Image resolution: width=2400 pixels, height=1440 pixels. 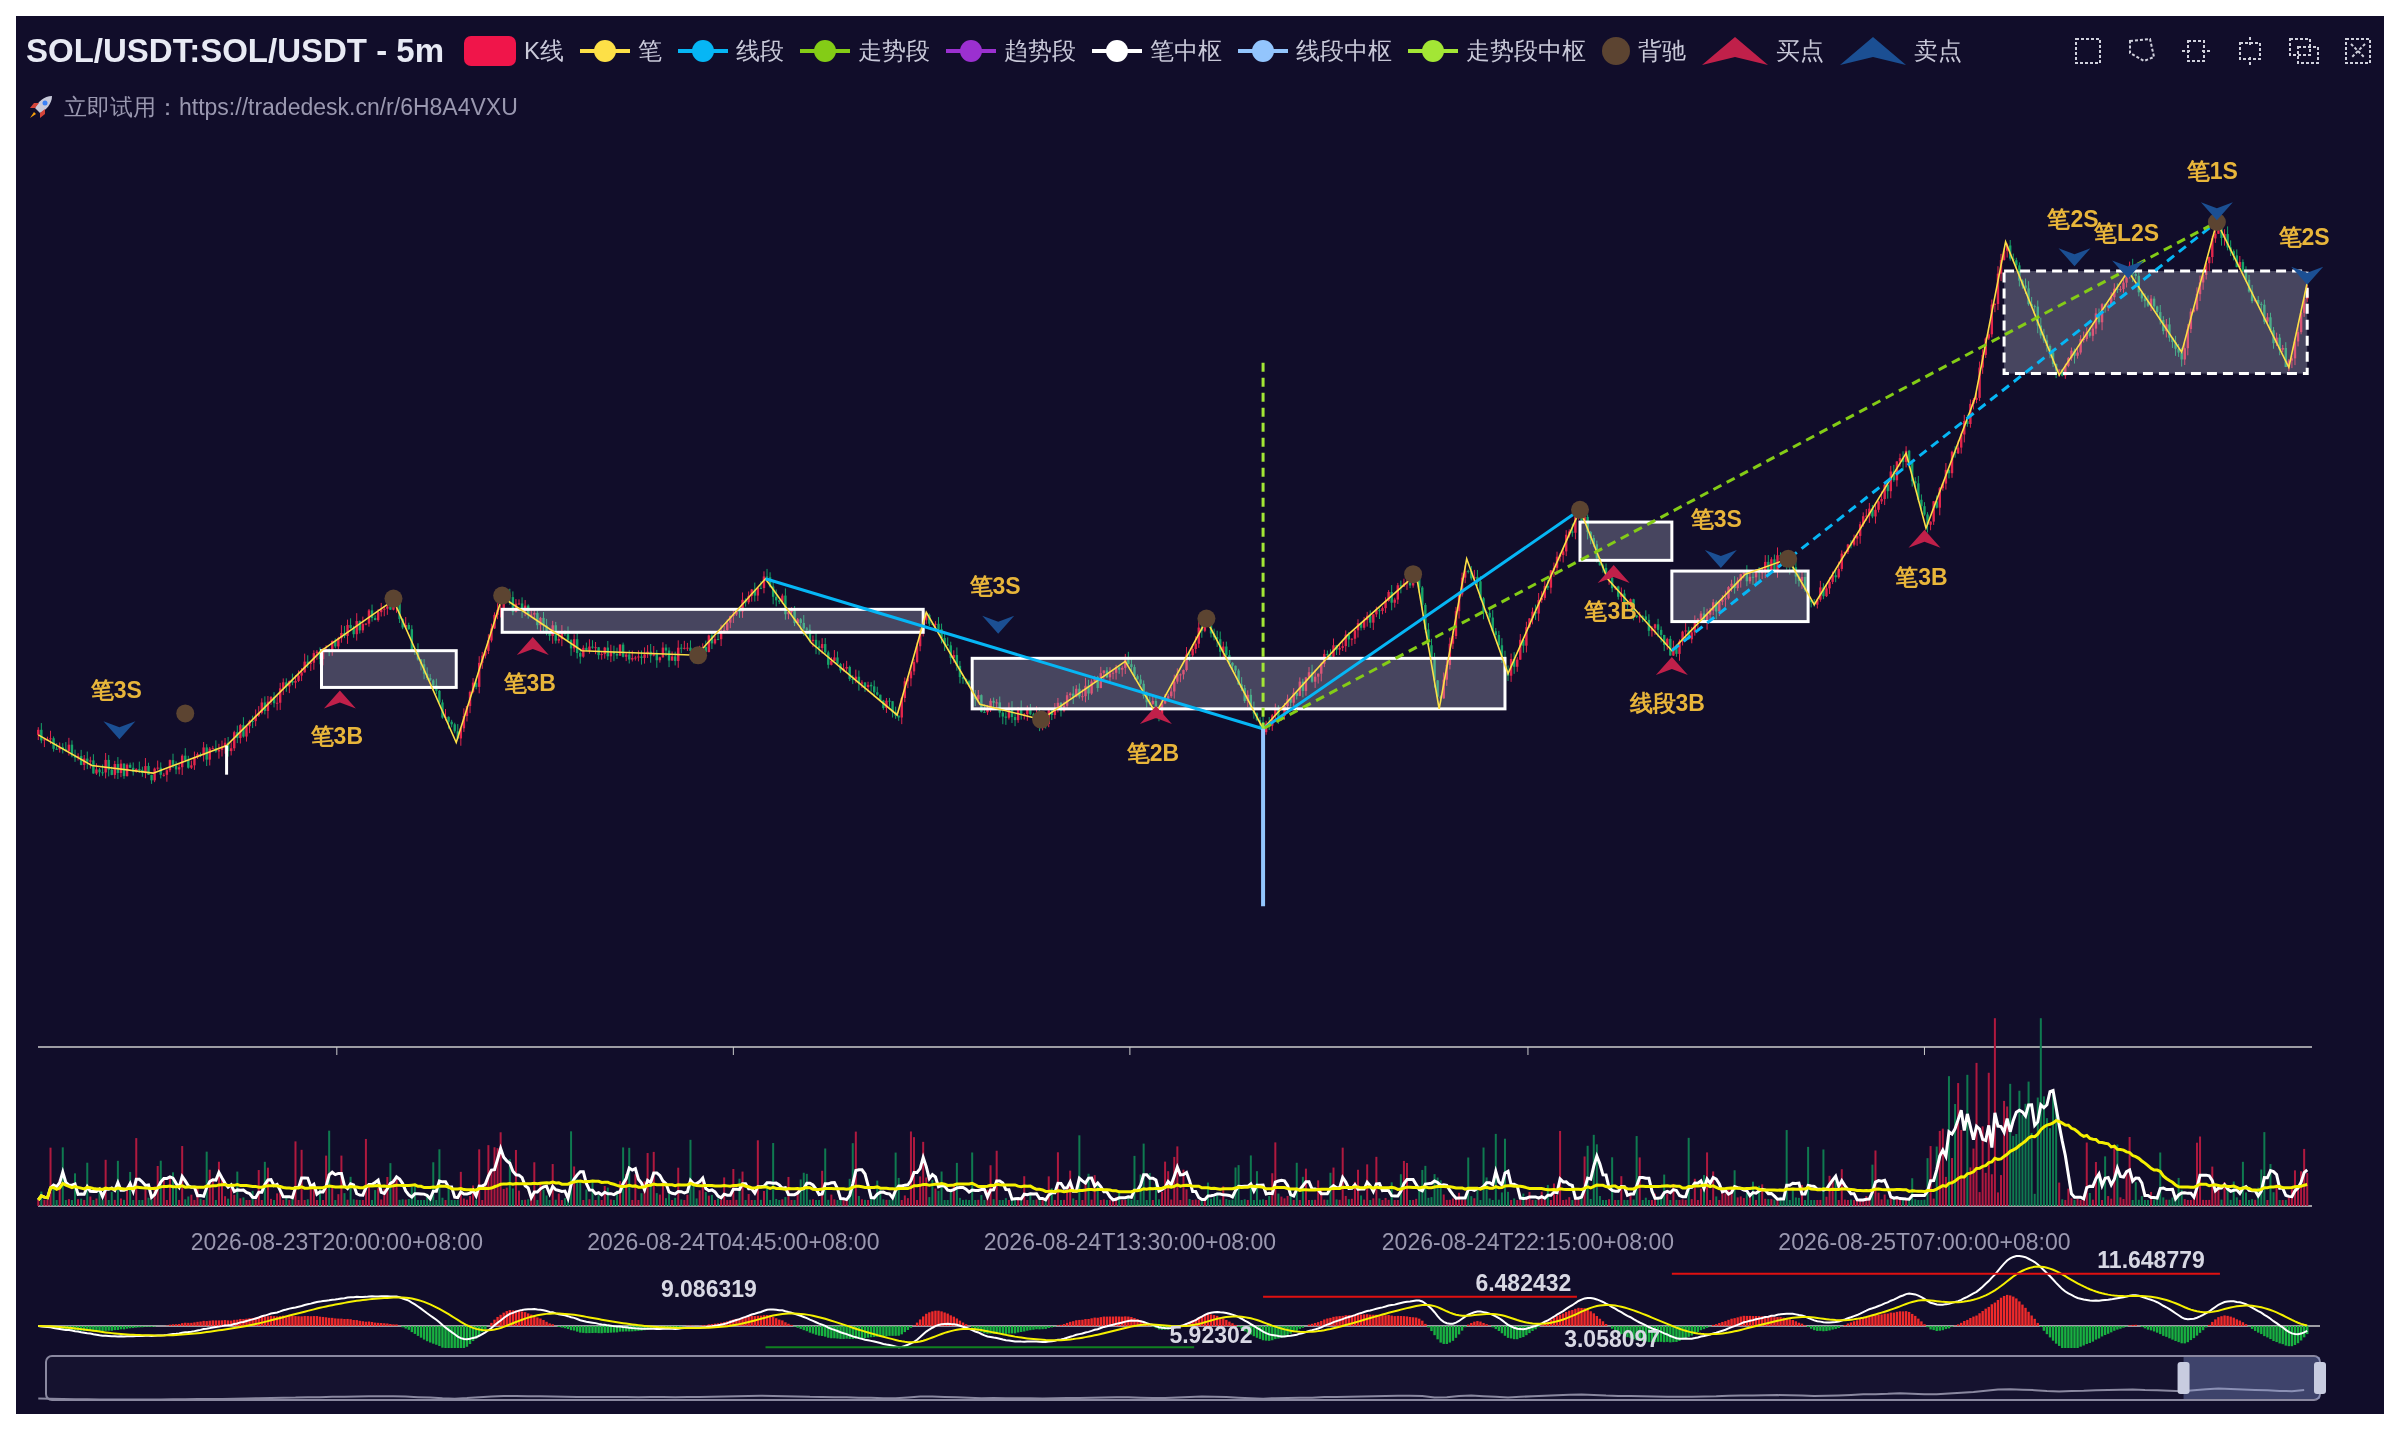 I want to click on promo-link-text: 立即试用：https://tradedesk.cn/r/6H8A4VXU, so click(x=291, y=107).